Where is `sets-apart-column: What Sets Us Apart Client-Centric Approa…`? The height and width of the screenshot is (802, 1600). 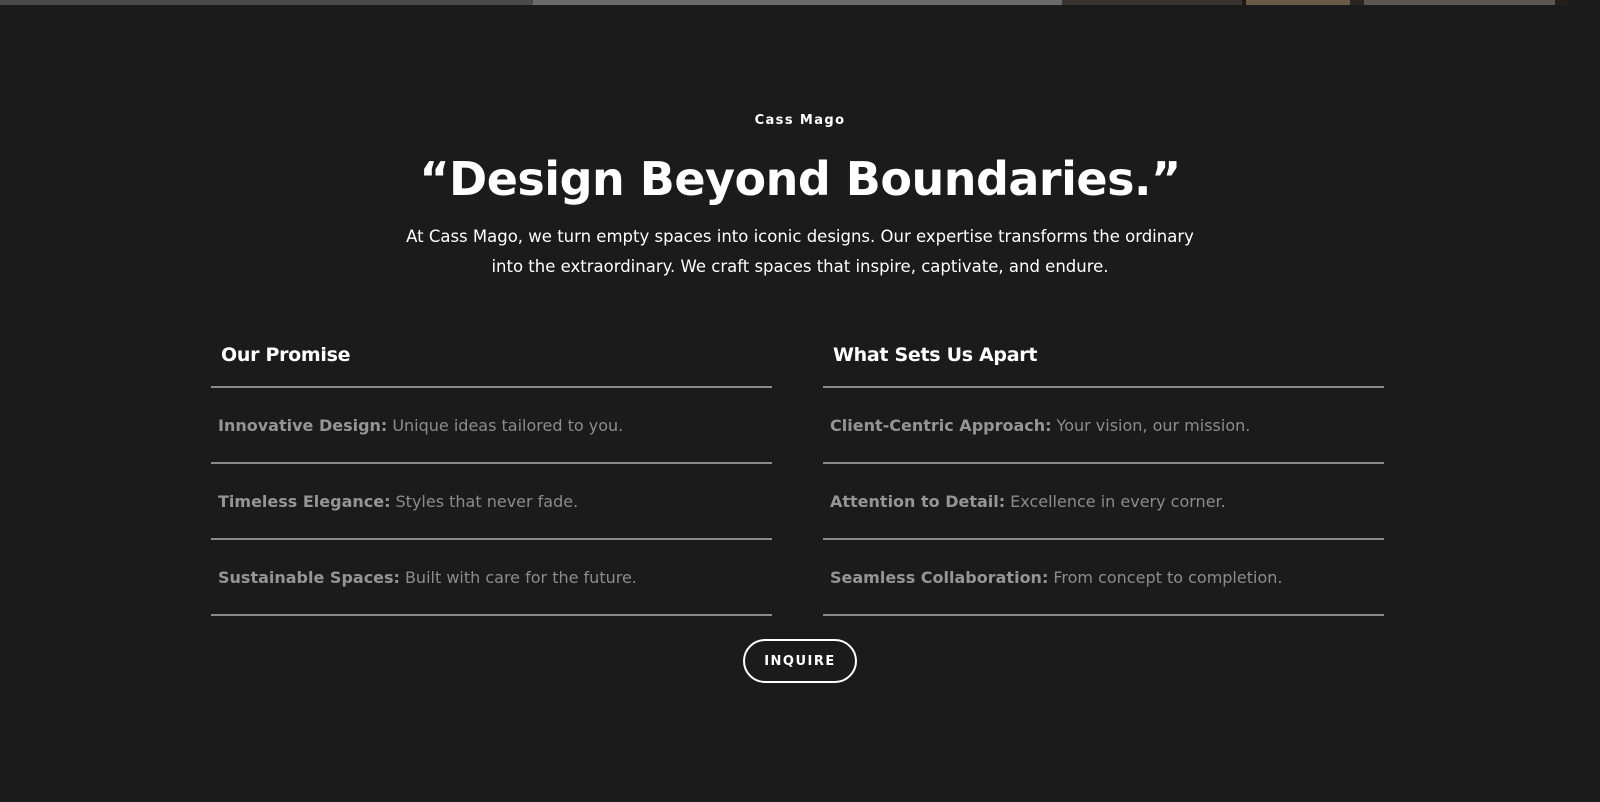
sets-apart-column: What Sets Us Apart Client-Centric Approa… is located at coordinates (1103, 475).